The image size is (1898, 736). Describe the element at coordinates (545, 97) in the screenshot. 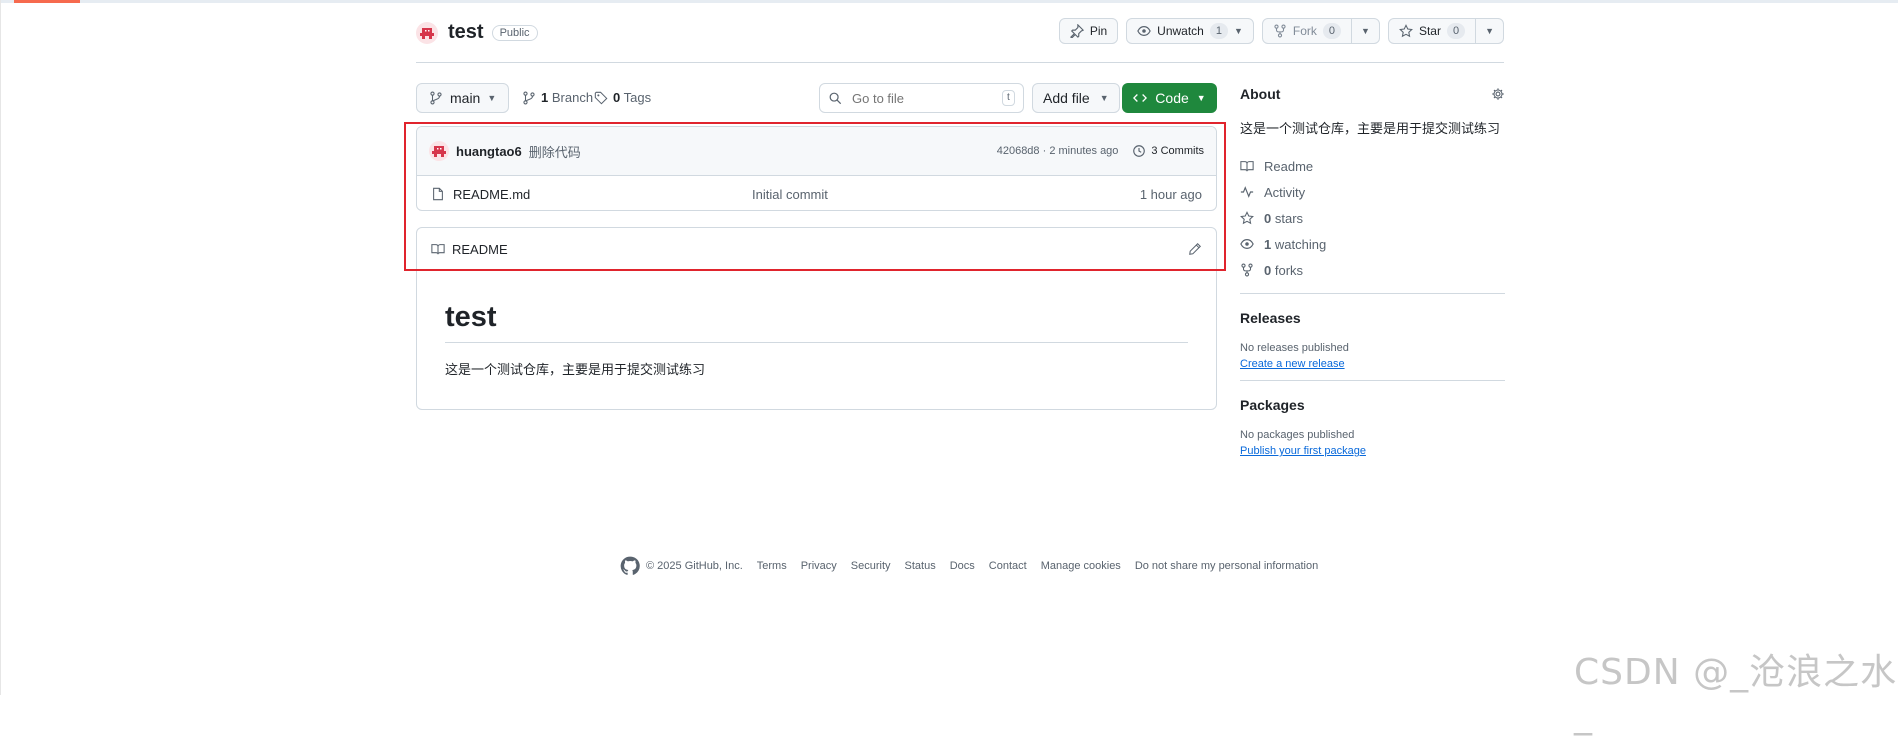

I see `branches-count: 1` at that location.